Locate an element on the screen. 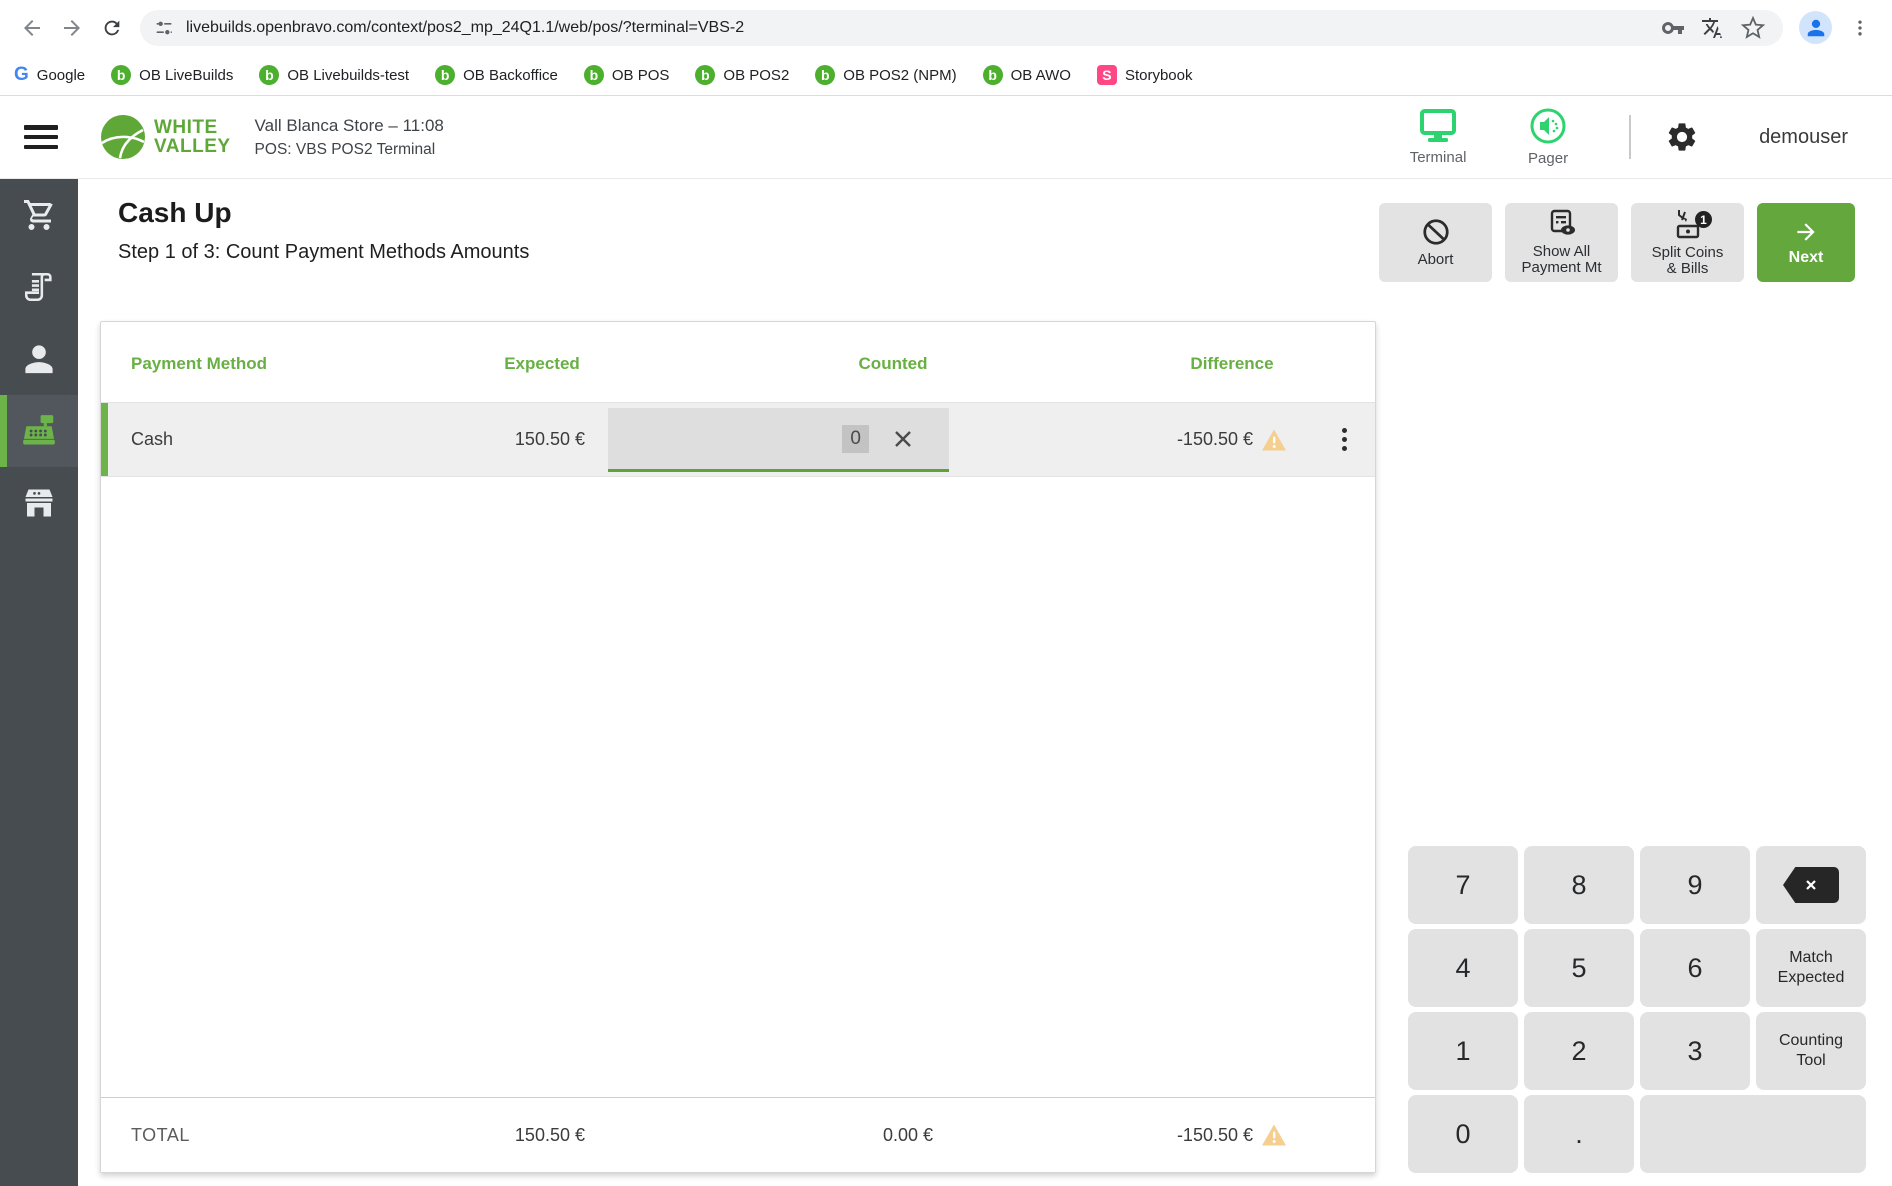 The width and height of the screenshot is (1892, 1186). table-row-cash: Cash 150.50 € 0 -150.50 € is located at coordinates (738, 439).